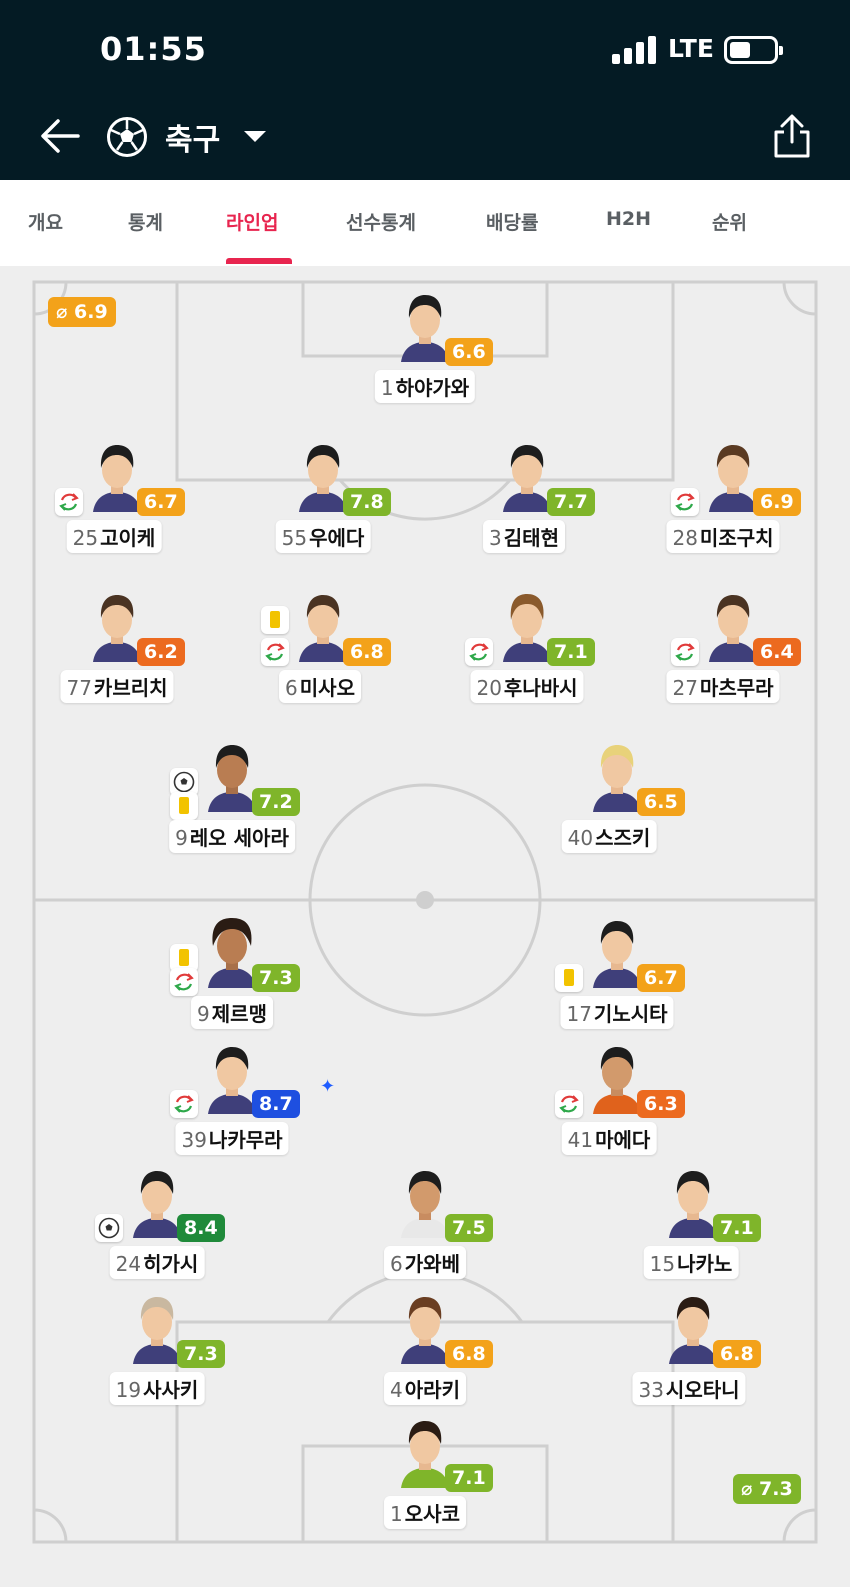 The image size is (850, 1587). What do you see at coordinates (127, 137) in the screenshot?
I see `soccer-ball-icon` at bounding box center [127, 137].